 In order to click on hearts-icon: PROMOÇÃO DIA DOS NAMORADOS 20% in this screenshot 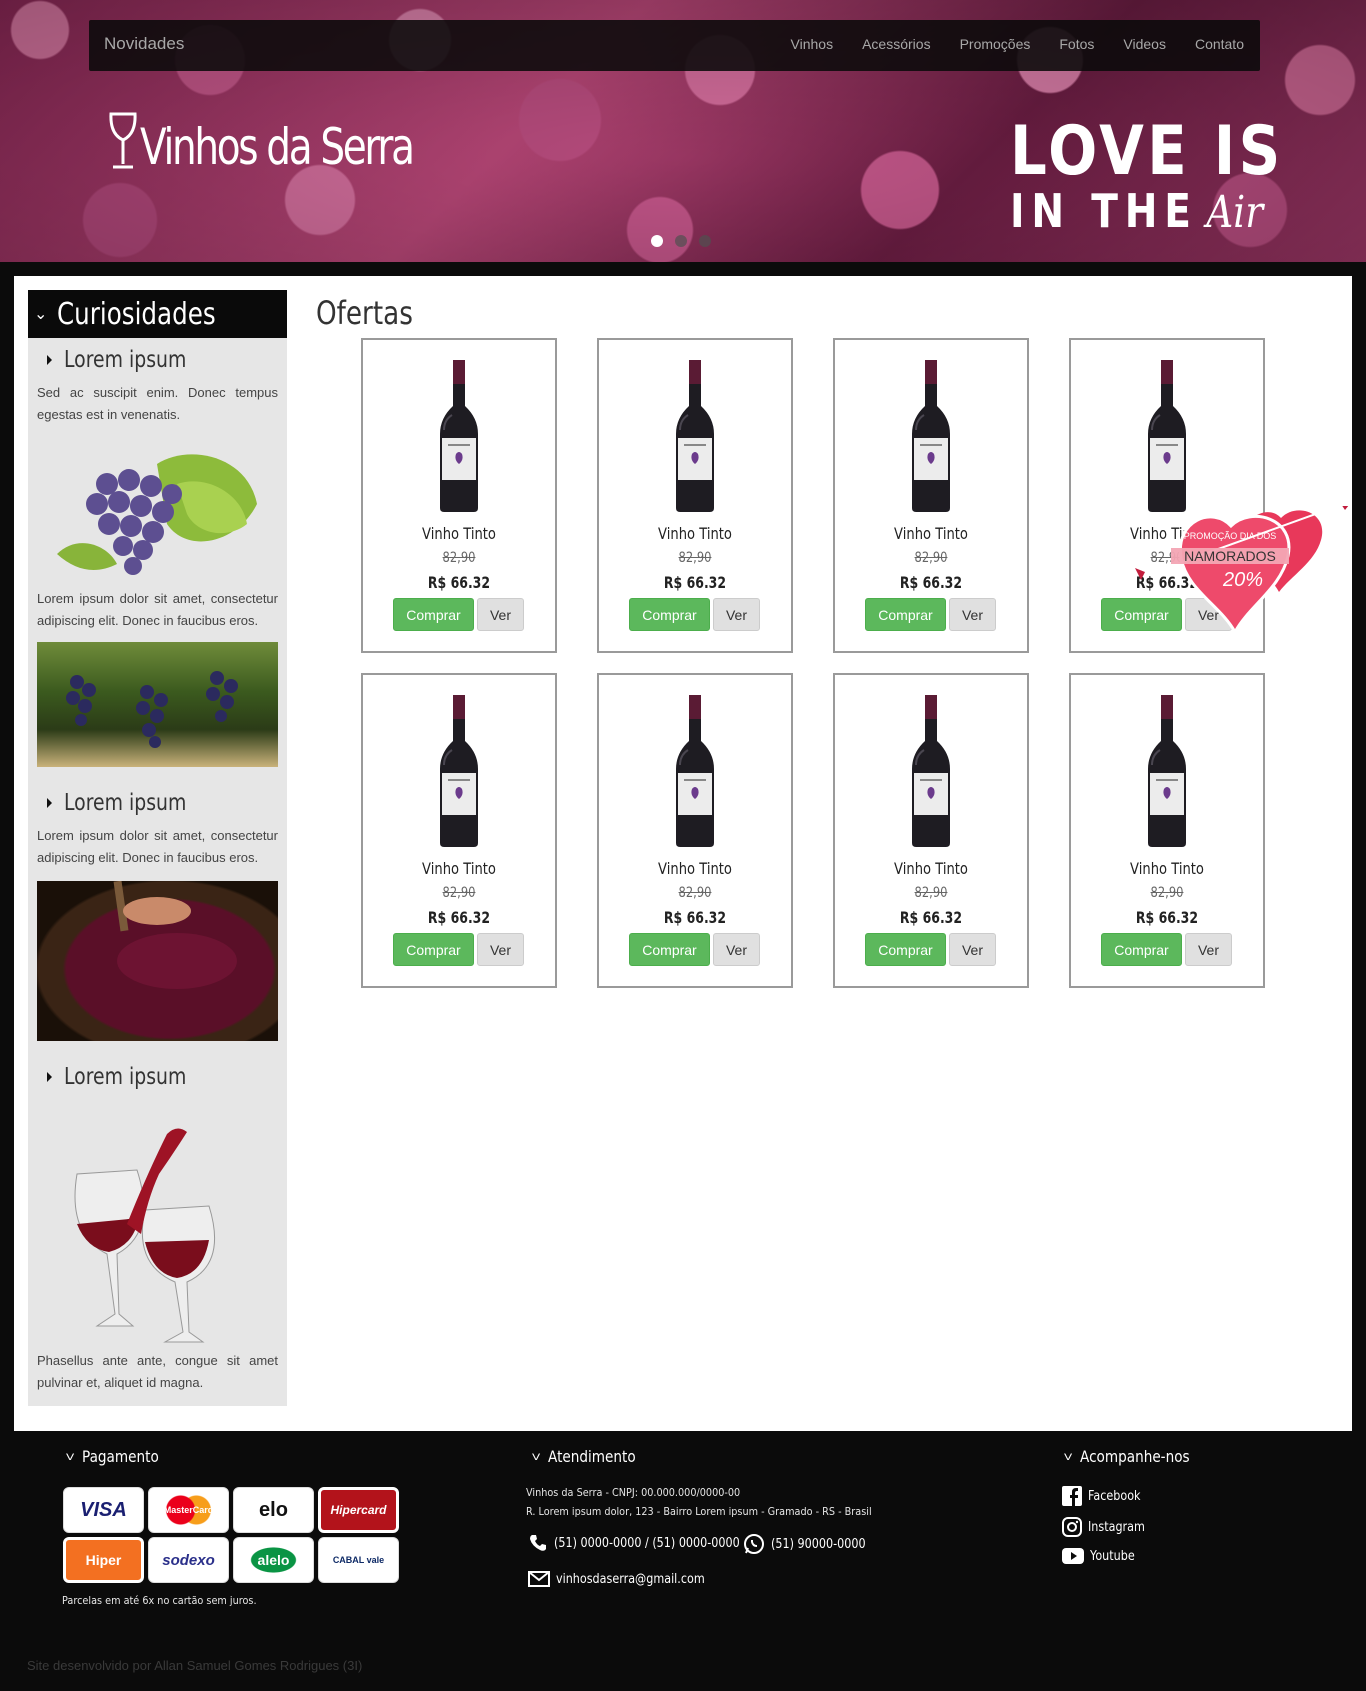, I will do `click(1244, 568)`.